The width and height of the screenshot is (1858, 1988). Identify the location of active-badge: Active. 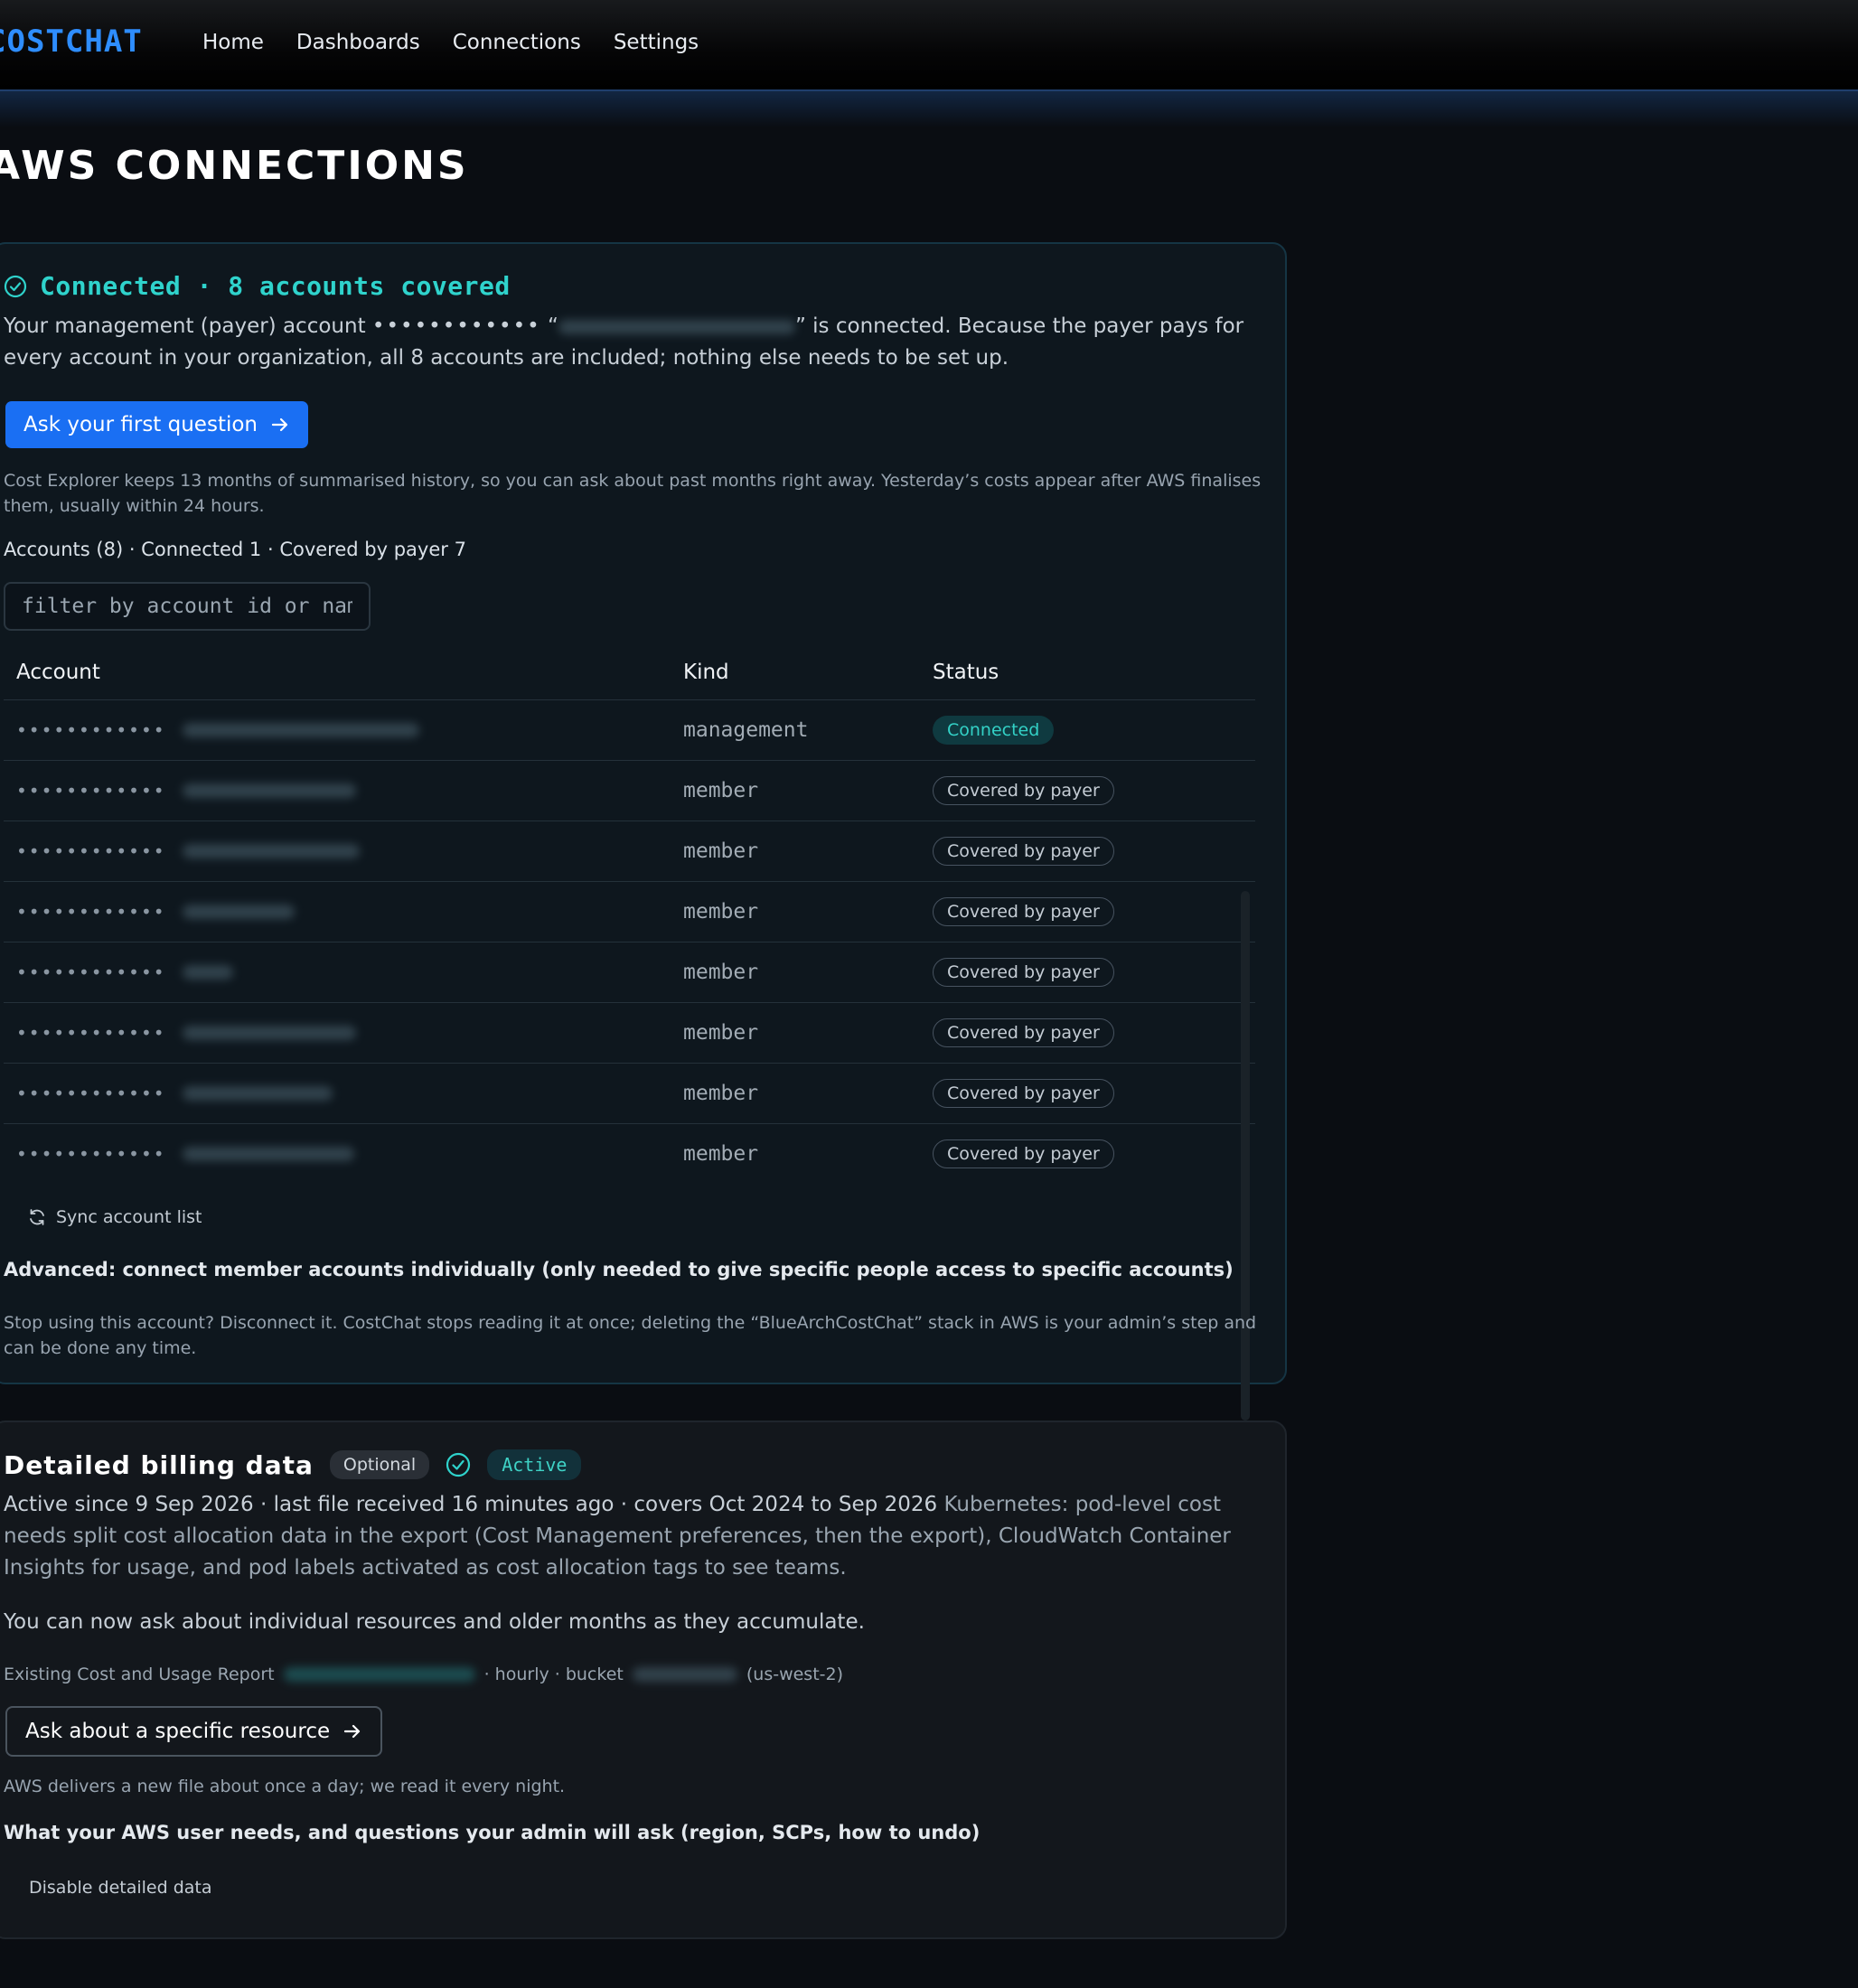
(534, 1464).